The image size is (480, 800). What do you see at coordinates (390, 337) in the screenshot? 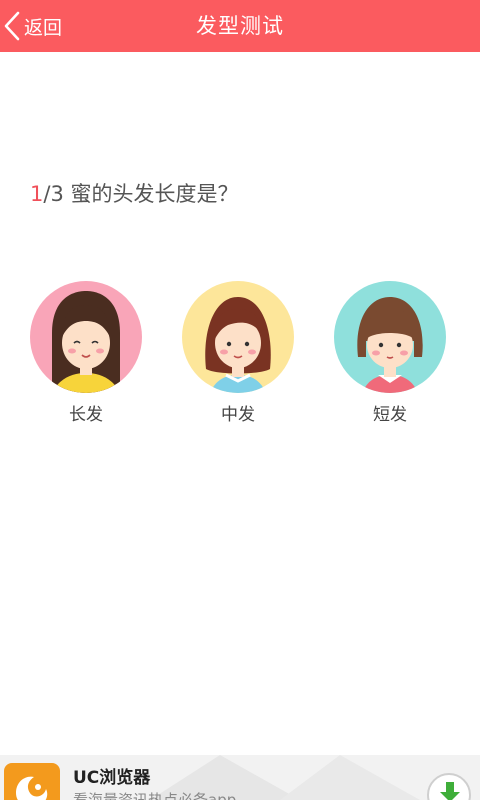
I see `short-hair-avatar` at bounding box center [390, 337].